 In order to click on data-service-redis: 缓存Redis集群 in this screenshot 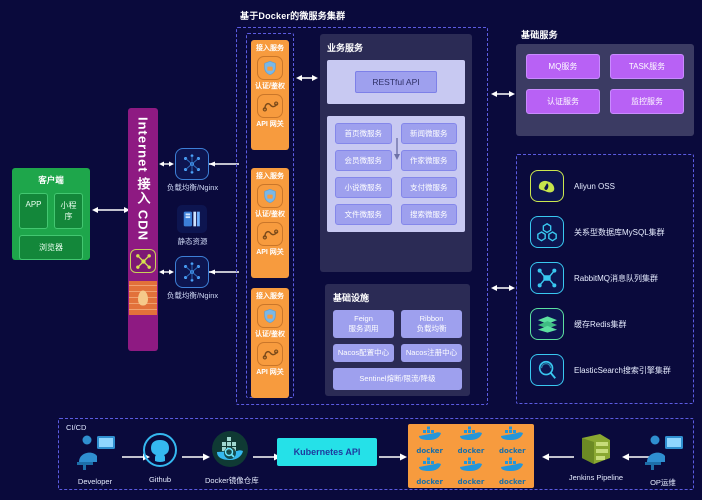, I will do `click(578, 324)`.